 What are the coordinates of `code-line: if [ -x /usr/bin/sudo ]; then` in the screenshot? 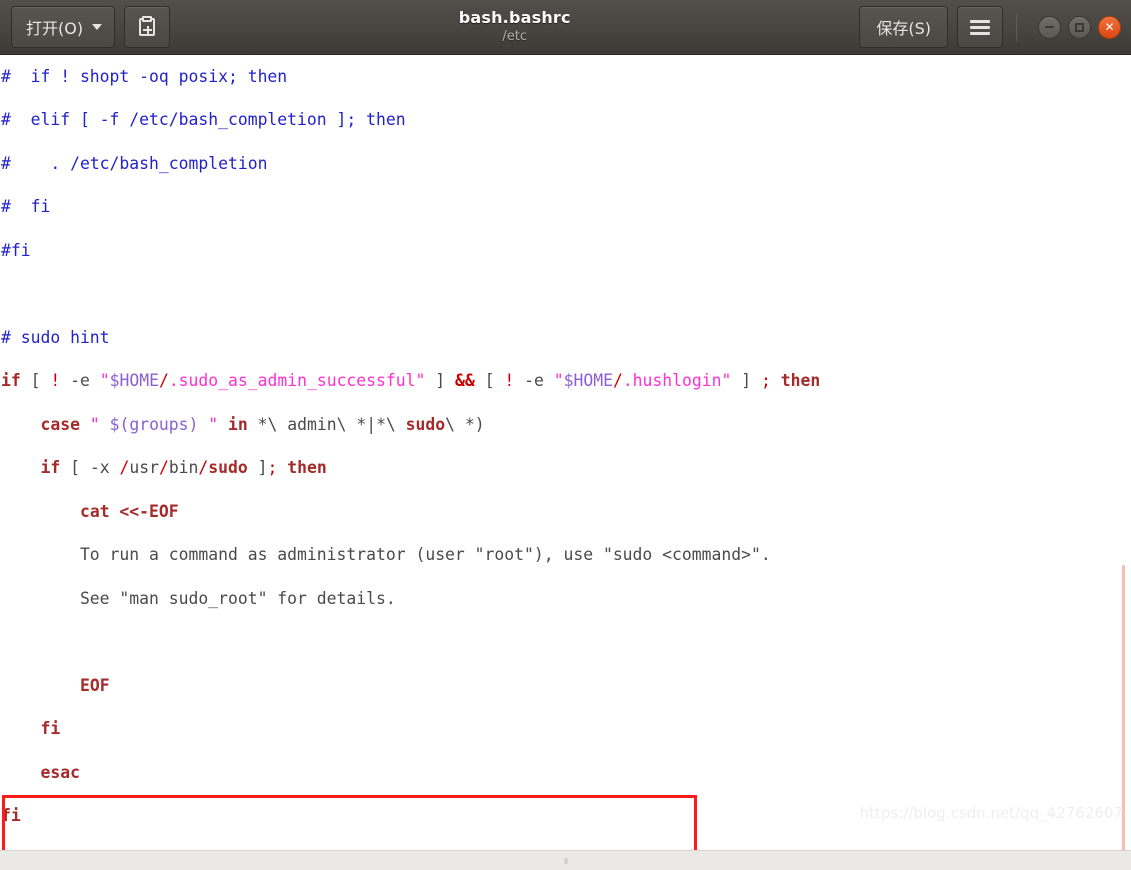 It's located at (183, 468).